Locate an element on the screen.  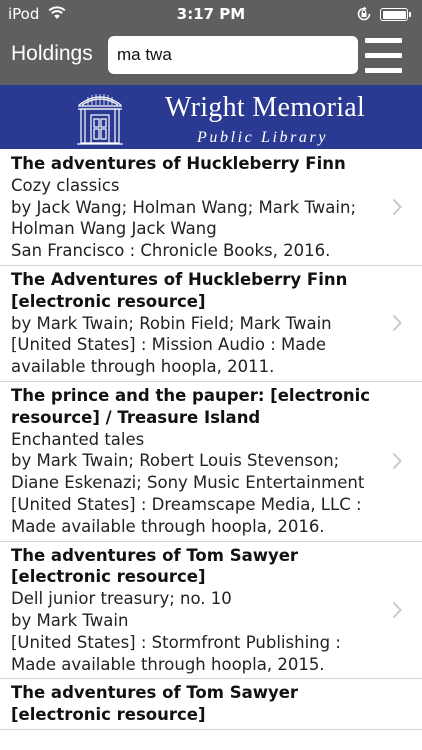
nav-title: Holdings is located at coordinates (52, 53).